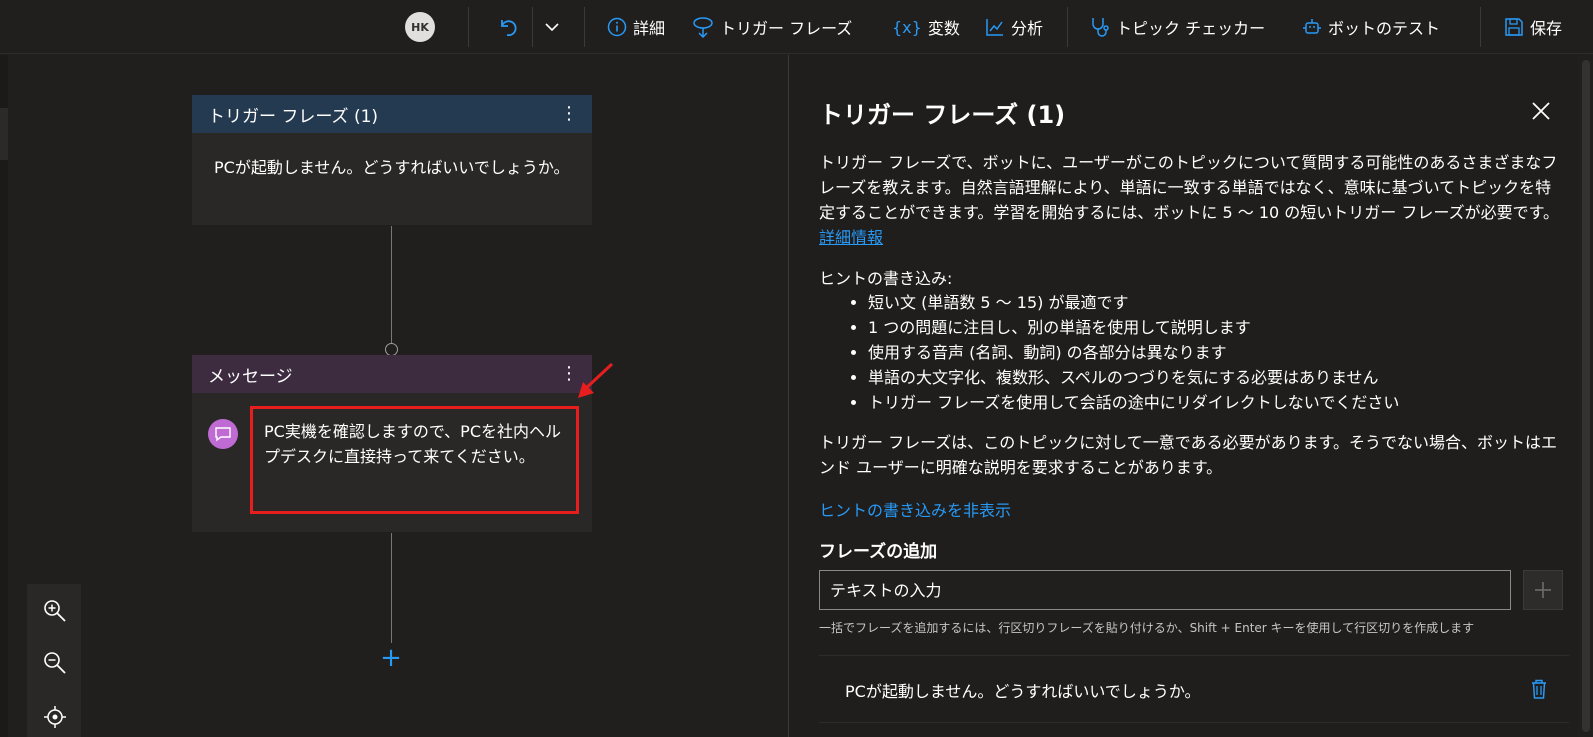  What do you see at coordinates (878, 552) in the screenshot?
I see `add-phrases-title: フレーズの追加` at bounding box center [878, 552].